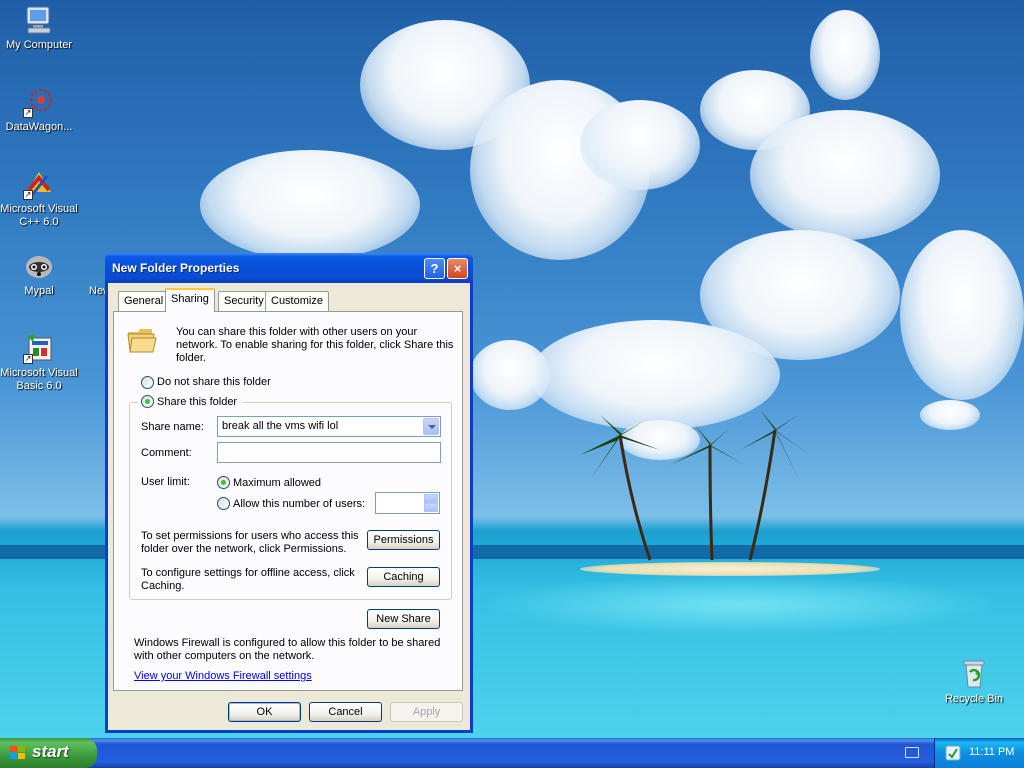 The height and width of the screenshot is (768, 1024). What do you see at coordinates (39, 20) in the screenshot?
I see `computer-icon` at bounding box center [39, 20].